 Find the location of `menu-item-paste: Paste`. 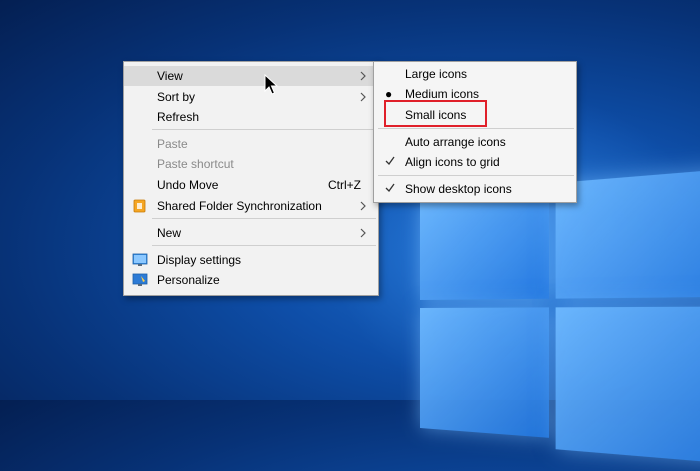

menu-item-paste: Paste is located at coordinates (251, 144).